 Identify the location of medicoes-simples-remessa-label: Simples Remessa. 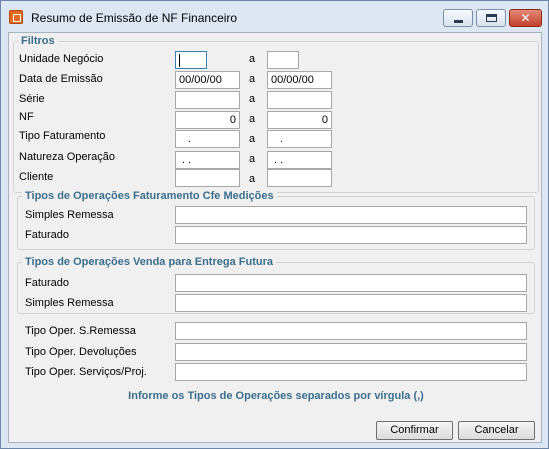
(69, 215).